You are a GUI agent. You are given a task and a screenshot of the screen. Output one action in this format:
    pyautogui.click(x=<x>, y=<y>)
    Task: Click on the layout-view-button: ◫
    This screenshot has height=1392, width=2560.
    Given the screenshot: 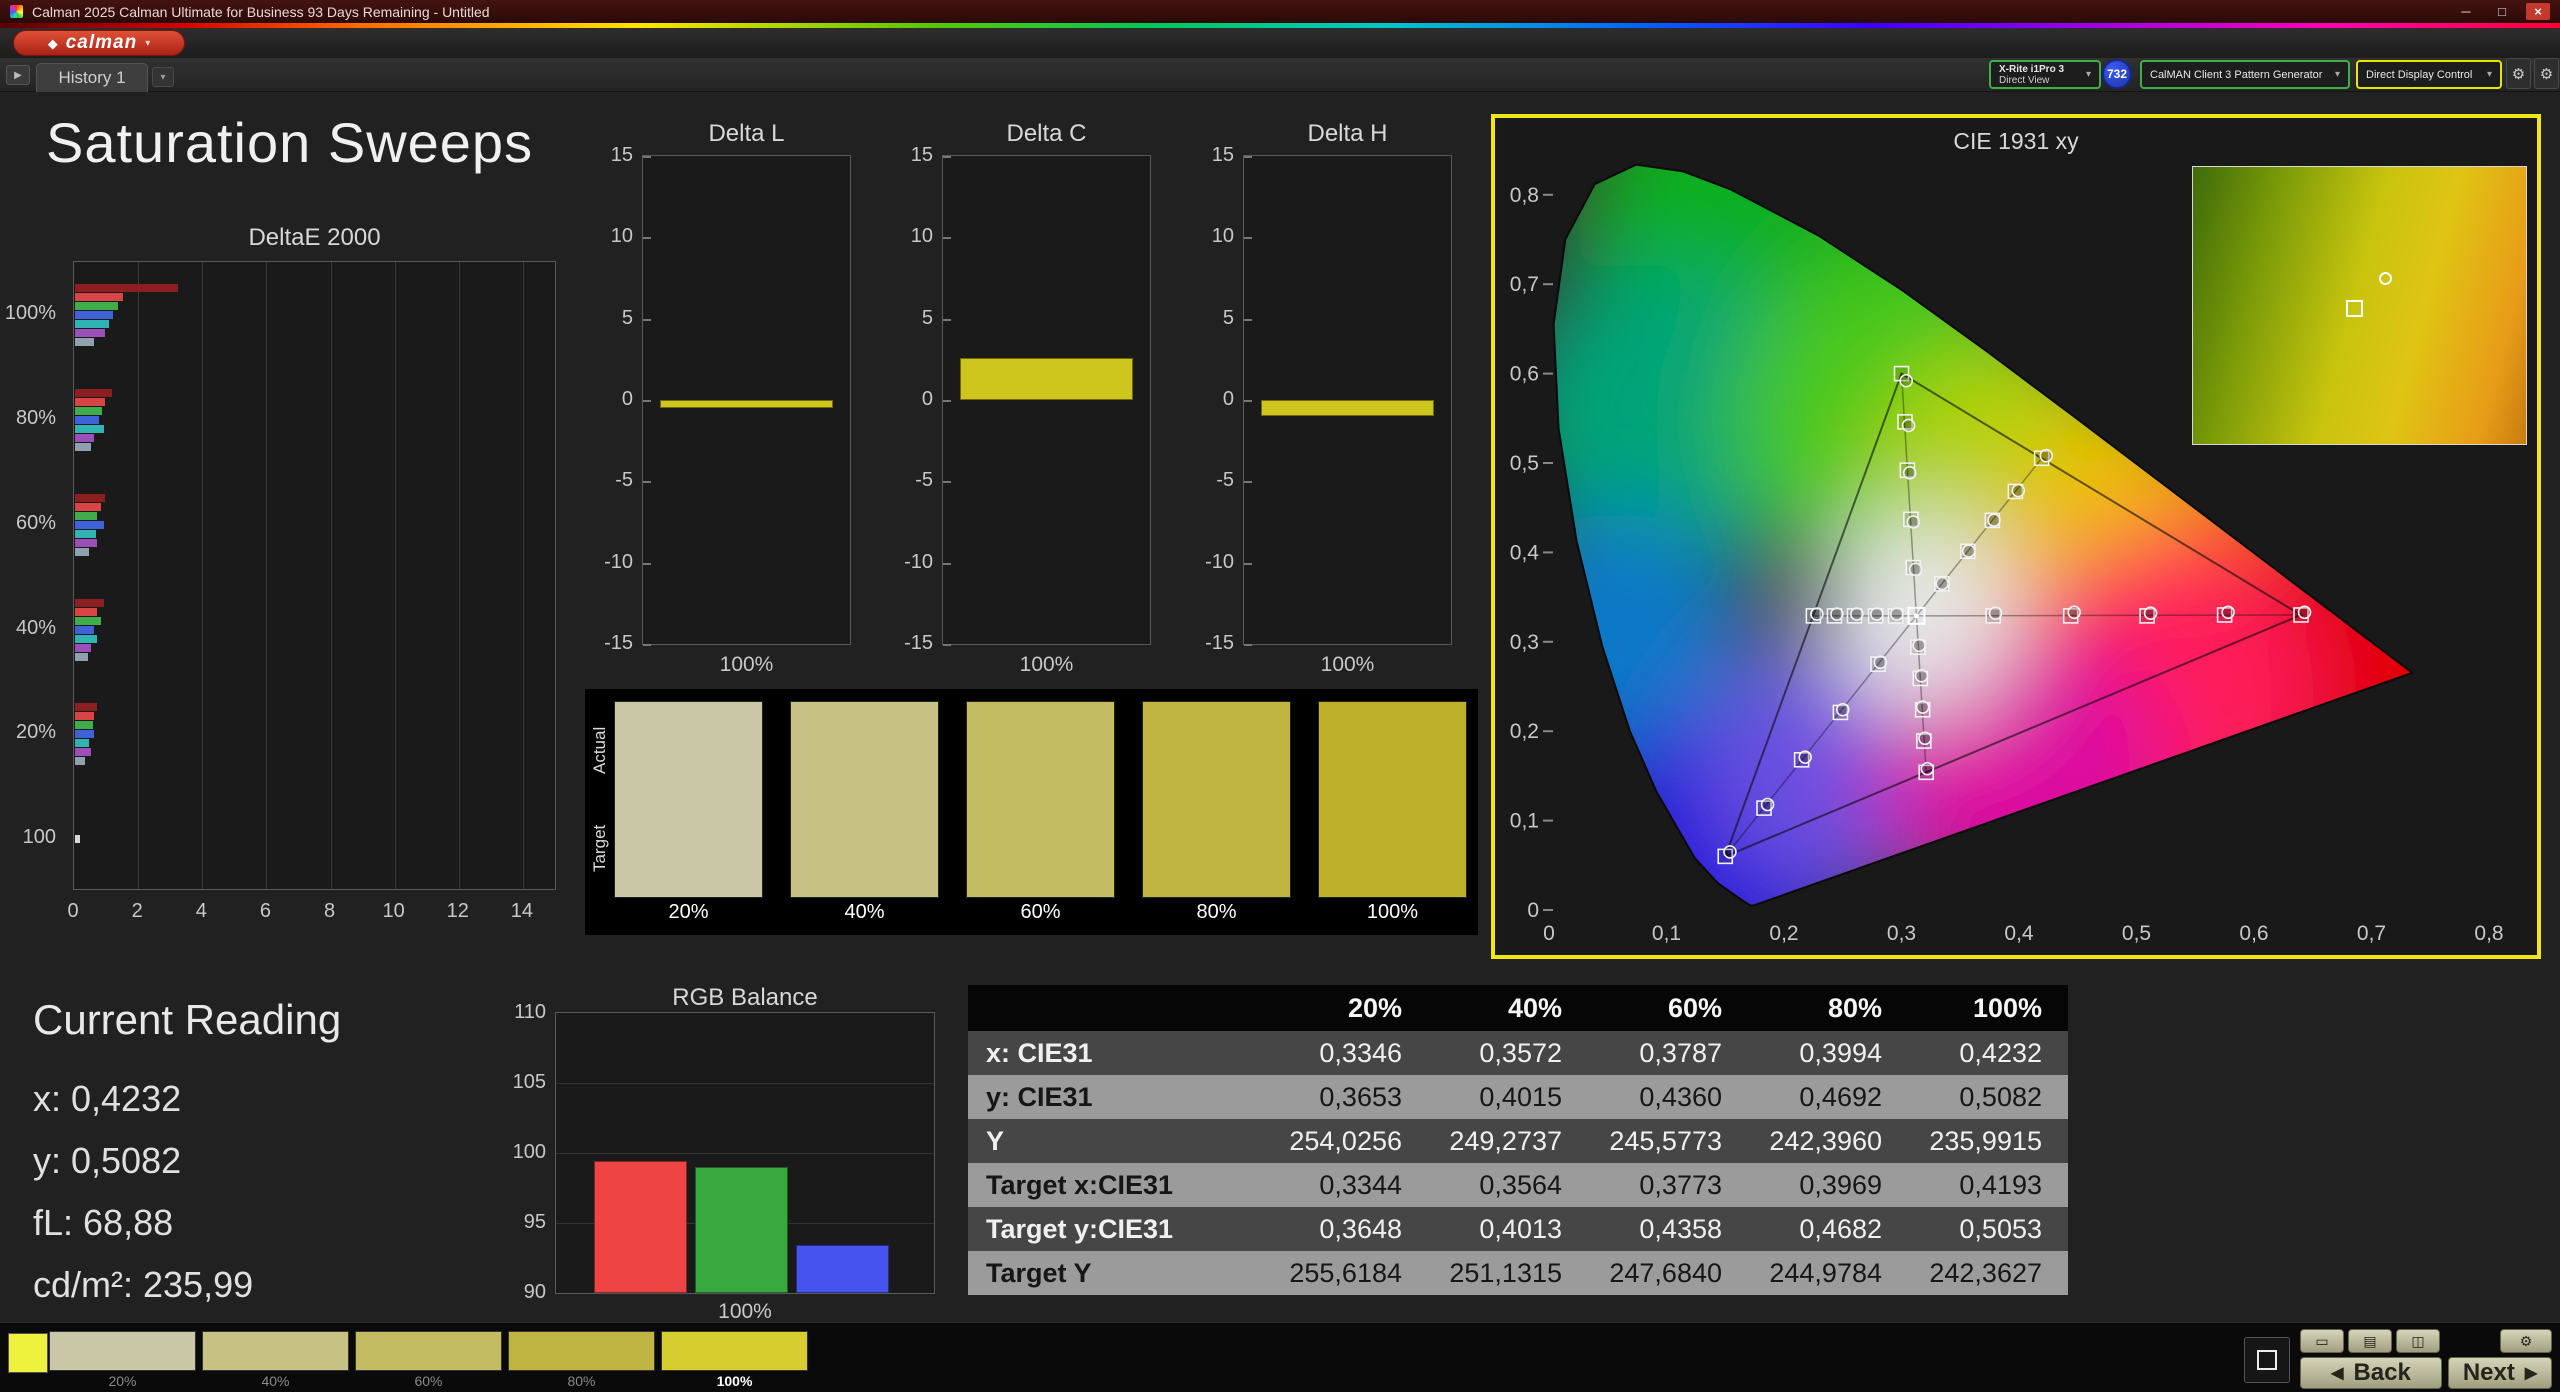 What is the action you would take?
    pyautogui.click(x=2418, y=1341)
    